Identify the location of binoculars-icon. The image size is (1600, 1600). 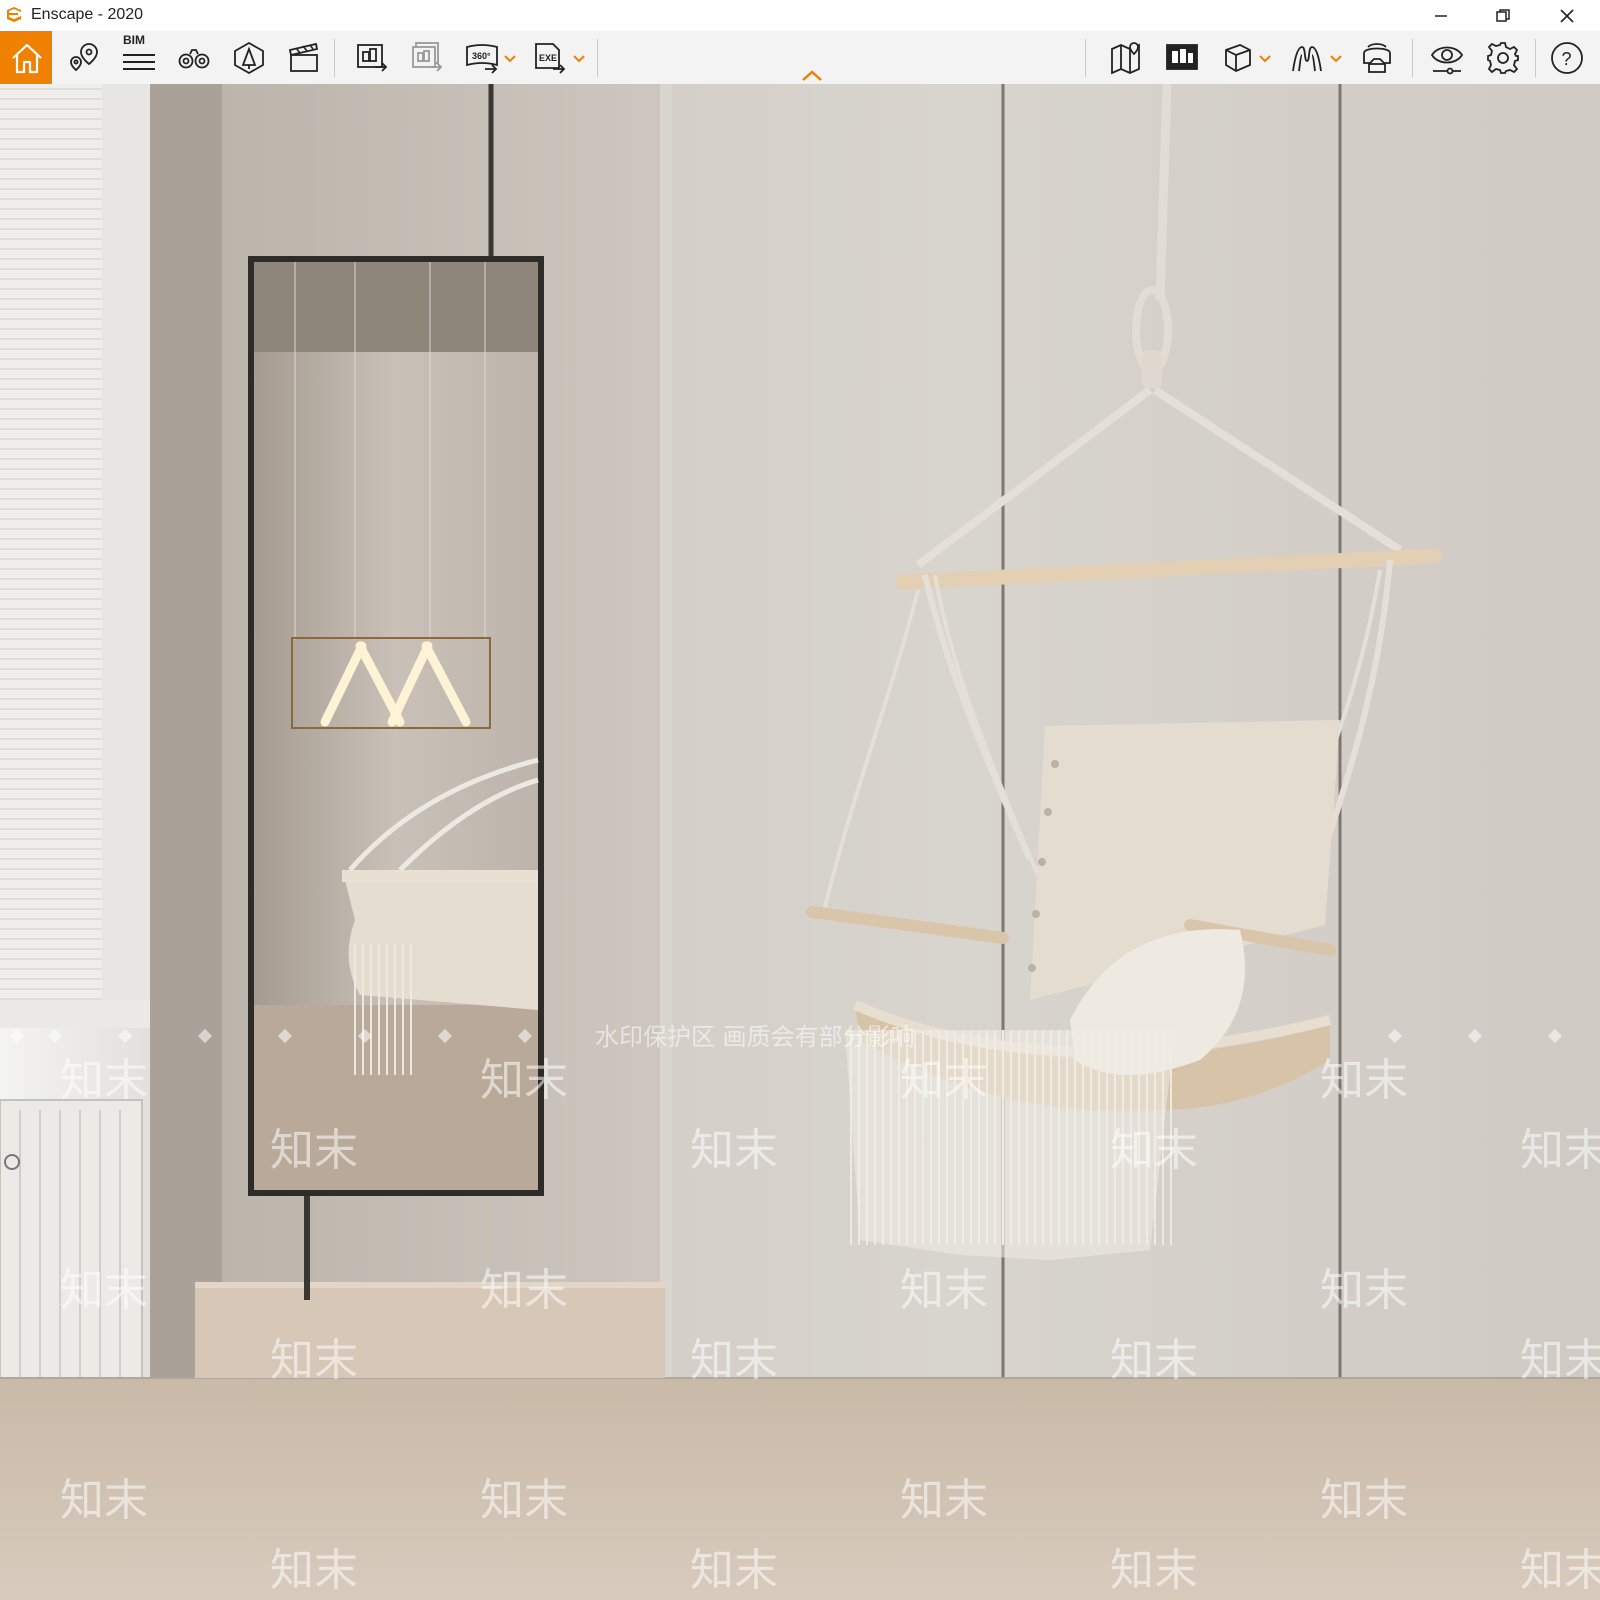
(194, 59).